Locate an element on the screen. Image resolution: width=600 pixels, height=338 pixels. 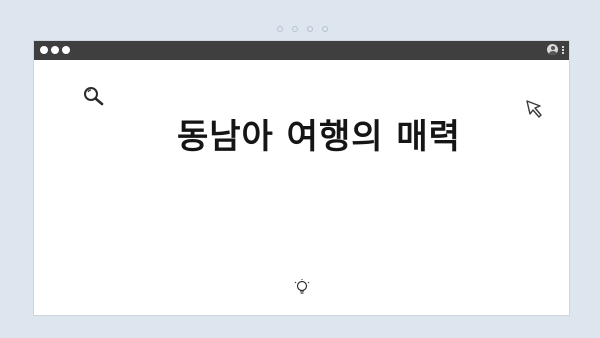
window-controls is located at coordinates (55, 50).